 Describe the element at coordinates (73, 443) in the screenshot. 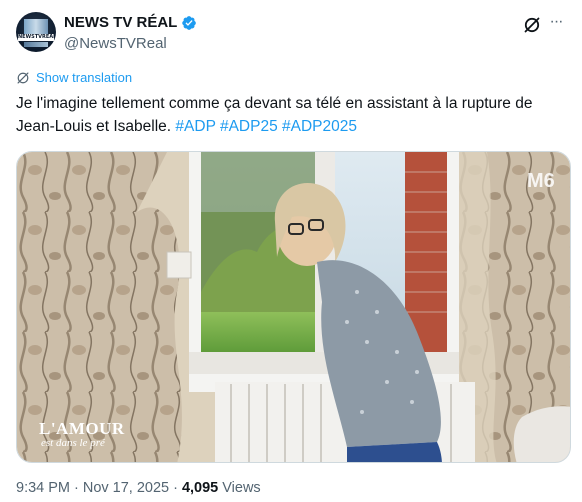

I see `watermark-subtitle: est dans le pré` at that location.